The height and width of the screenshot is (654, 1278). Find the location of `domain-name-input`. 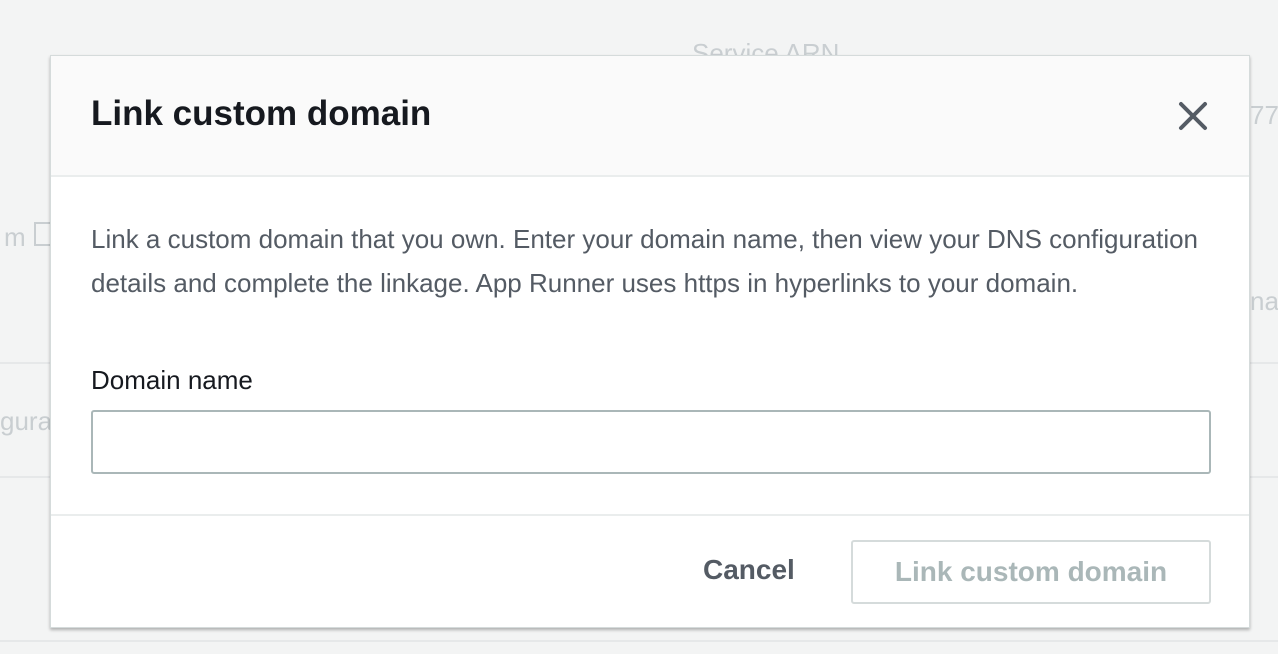

domain-name-input is located at coordinates (651, 442).